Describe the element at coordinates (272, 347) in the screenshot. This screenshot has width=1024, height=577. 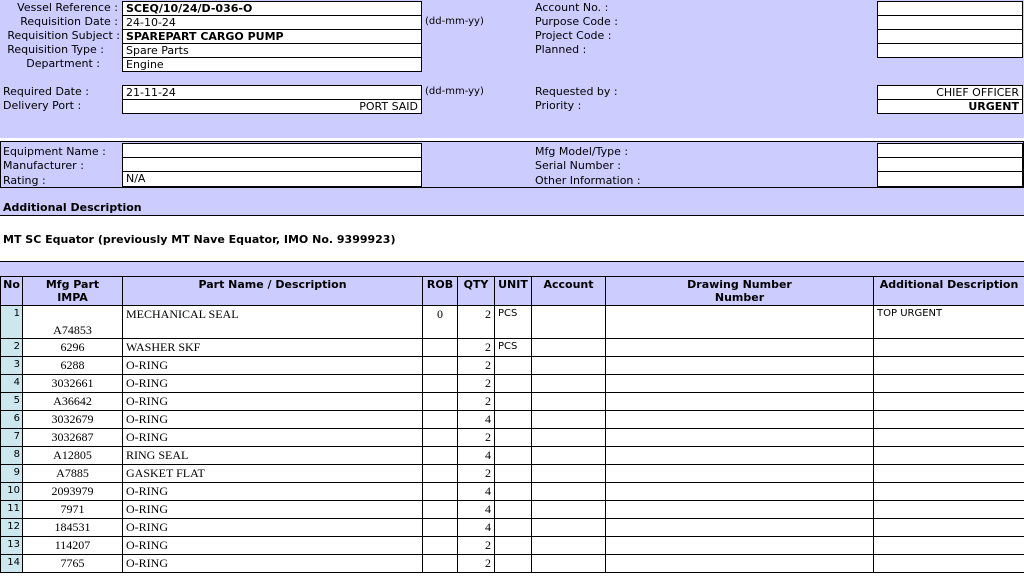
I see `part-name-cell: WASHER SKF` at that location.